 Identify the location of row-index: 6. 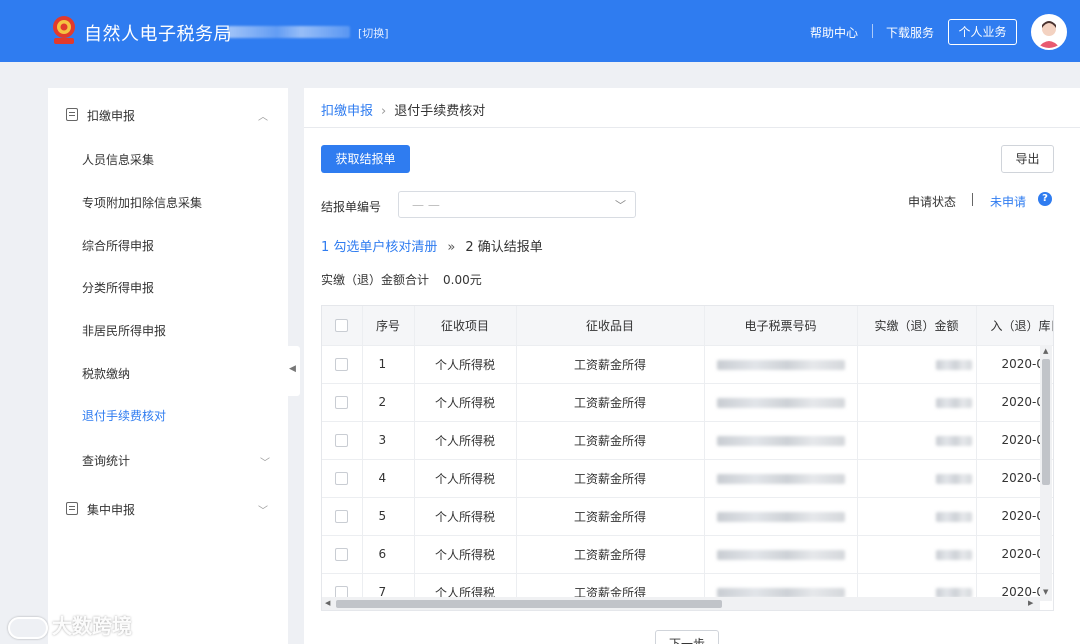
(388, 554).